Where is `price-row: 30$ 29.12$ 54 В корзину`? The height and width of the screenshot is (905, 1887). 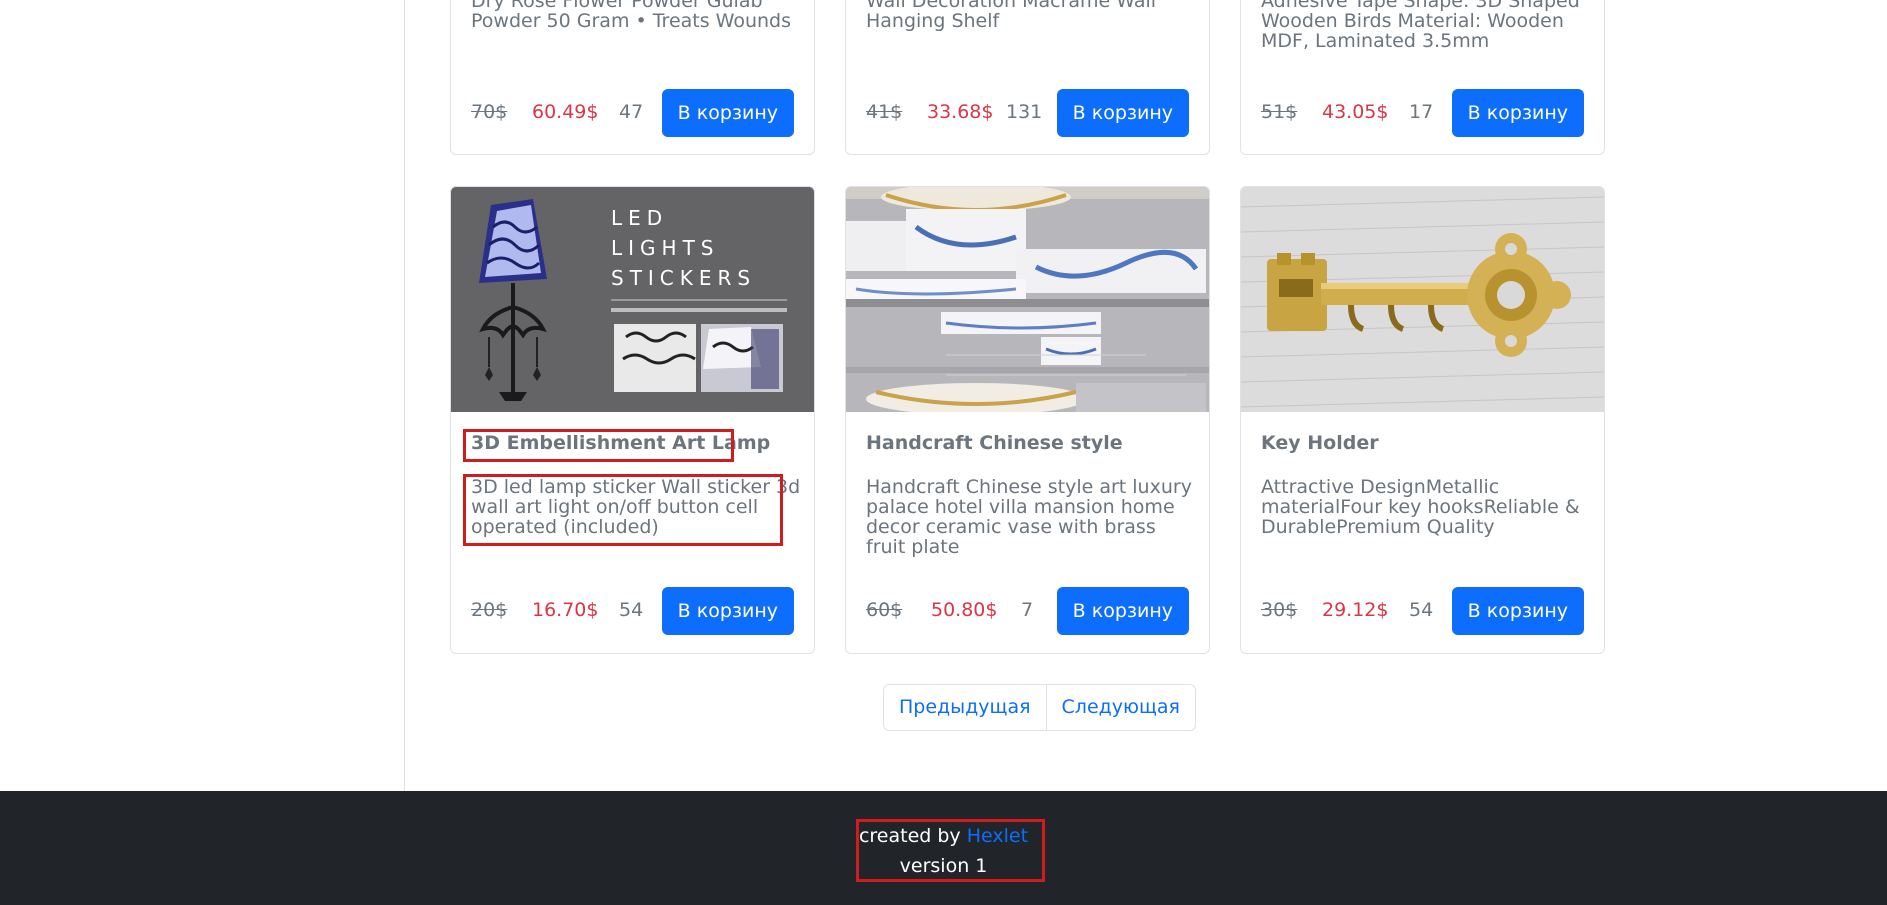
price-row: 30$ 29.12$ 54 В корзину is located at coordinates (1422, 611).